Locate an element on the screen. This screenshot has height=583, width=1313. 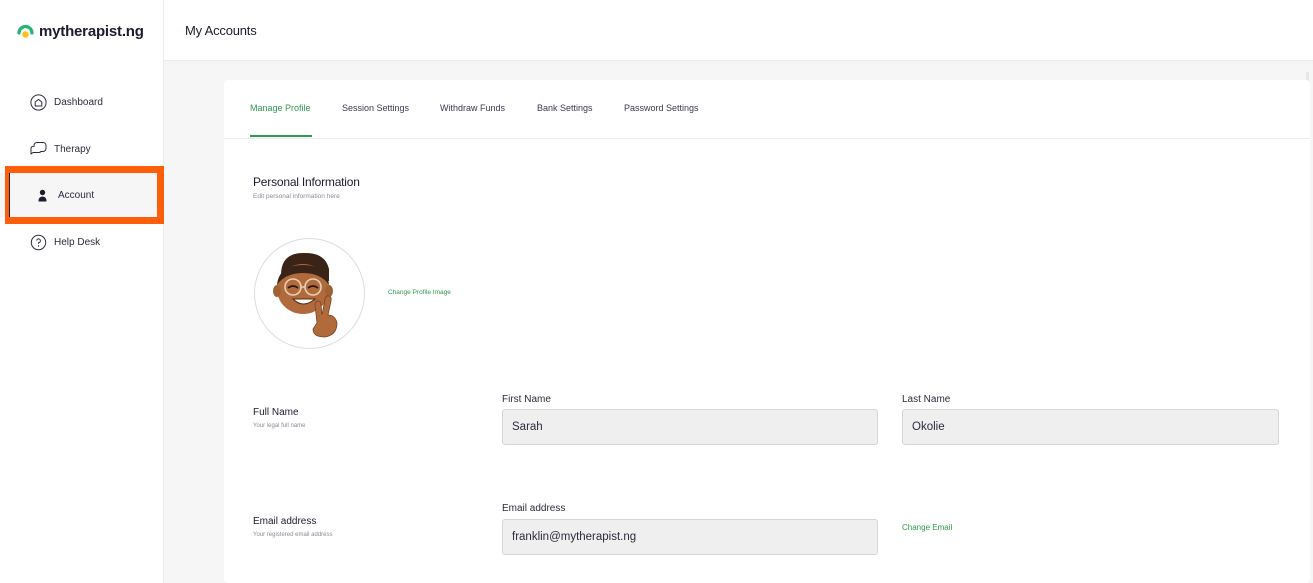
sidebar-item-account: Account is located at coordinates (82, 195).